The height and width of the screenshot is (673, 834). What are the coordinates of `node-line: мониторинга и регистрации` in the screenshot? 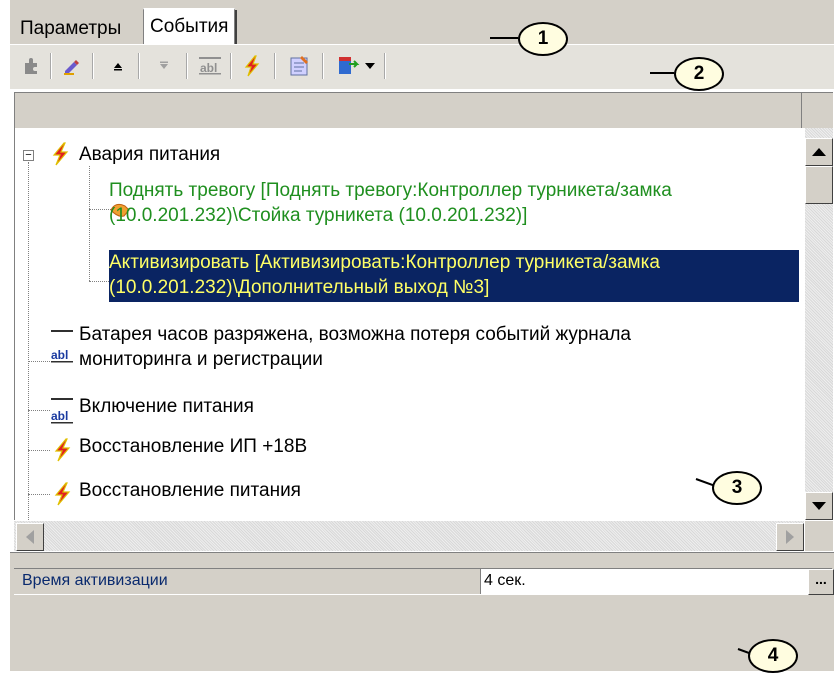 It's located at (201, 359).